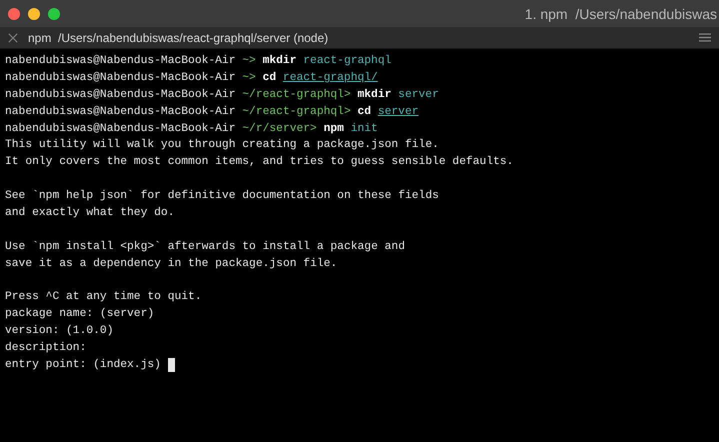 This screenshot has height=442, width=719. I want to click on output-line: This utility will walk you through creating a package.json file., so click(222, 146).